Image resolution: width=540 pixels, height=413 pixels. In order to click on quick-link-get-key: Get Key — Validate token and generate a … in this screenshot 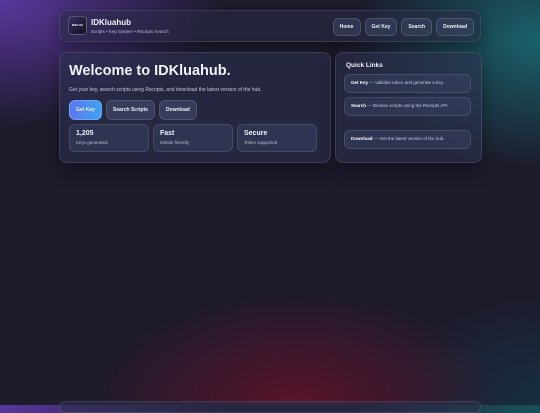, I will do `click(407, 83)`.